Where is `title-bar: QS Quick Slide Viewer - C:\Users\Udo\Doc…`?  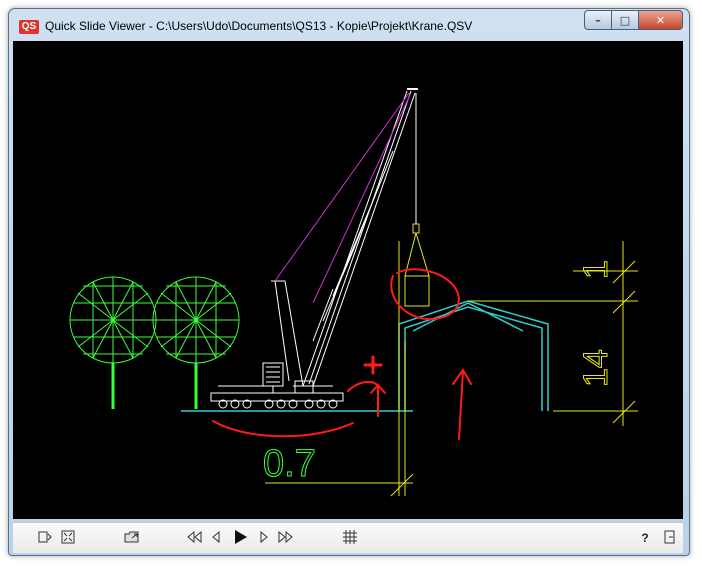 title-bar: QS Quick Slide Viewer - C:\Users\Udo\Doc… is located at coordinates (349, 25).